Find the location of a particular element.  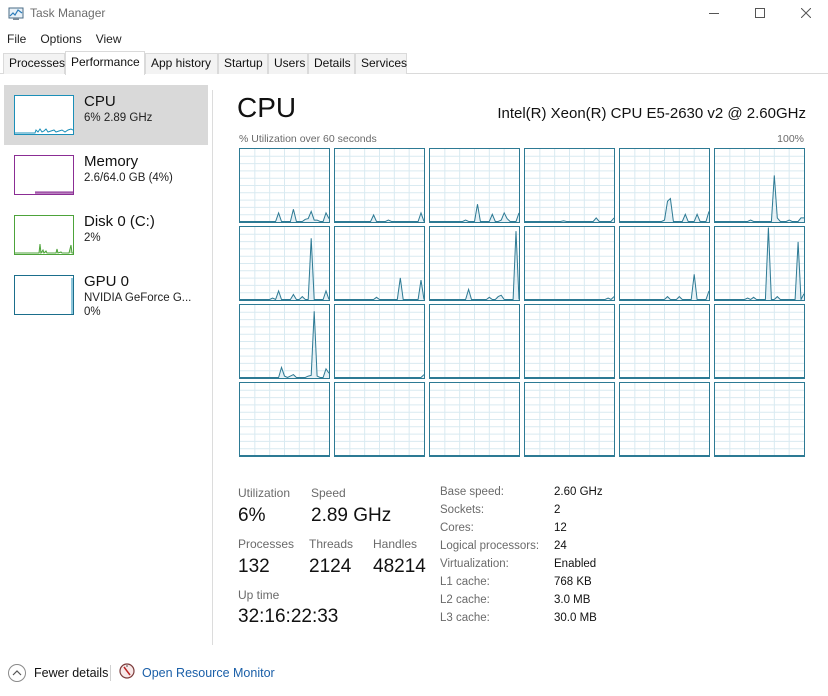

sidebar-cpu-usage: 6% 2.89 GHz is located at coordinates (118, 118).